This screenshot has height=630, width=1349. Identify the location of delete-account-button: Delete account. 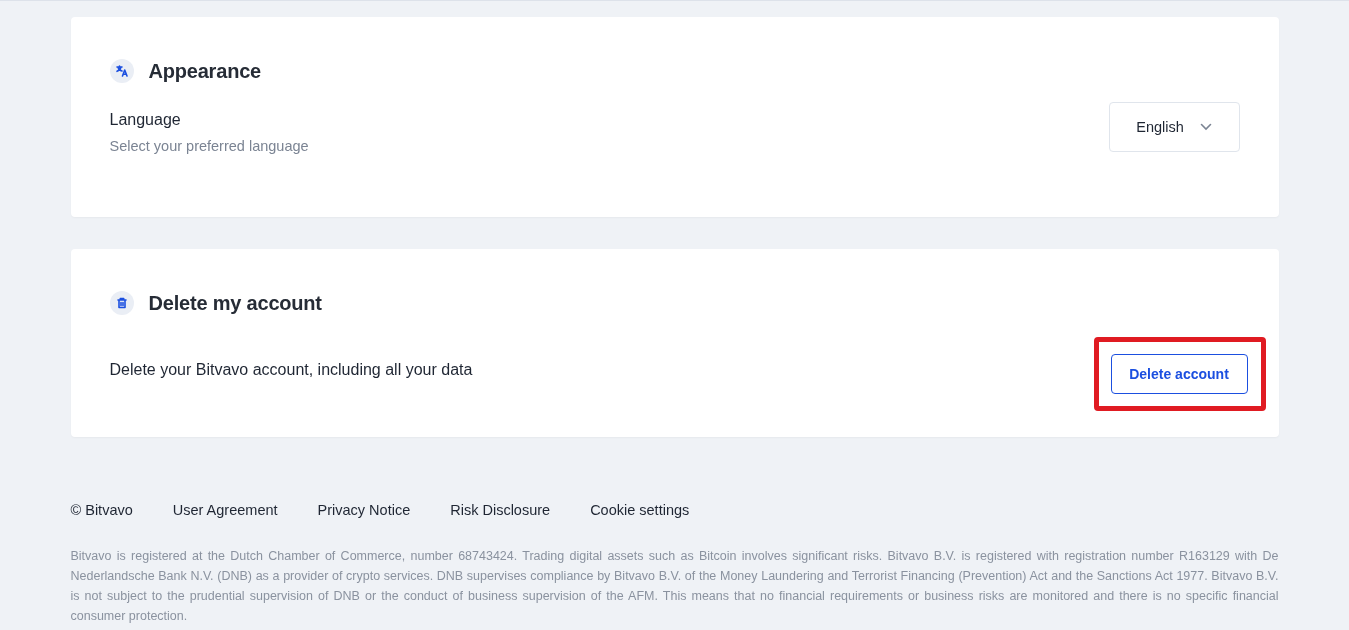
(1179, 374).